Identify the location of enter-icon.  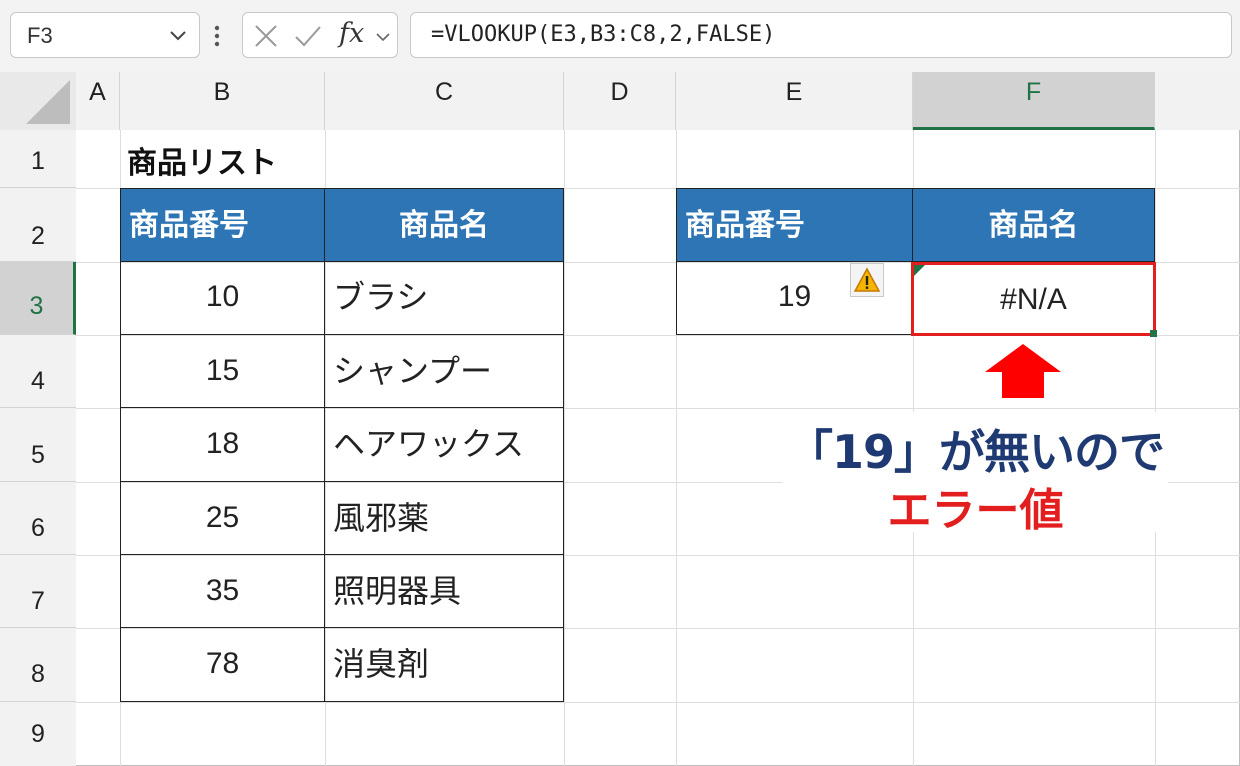
(308, 36).